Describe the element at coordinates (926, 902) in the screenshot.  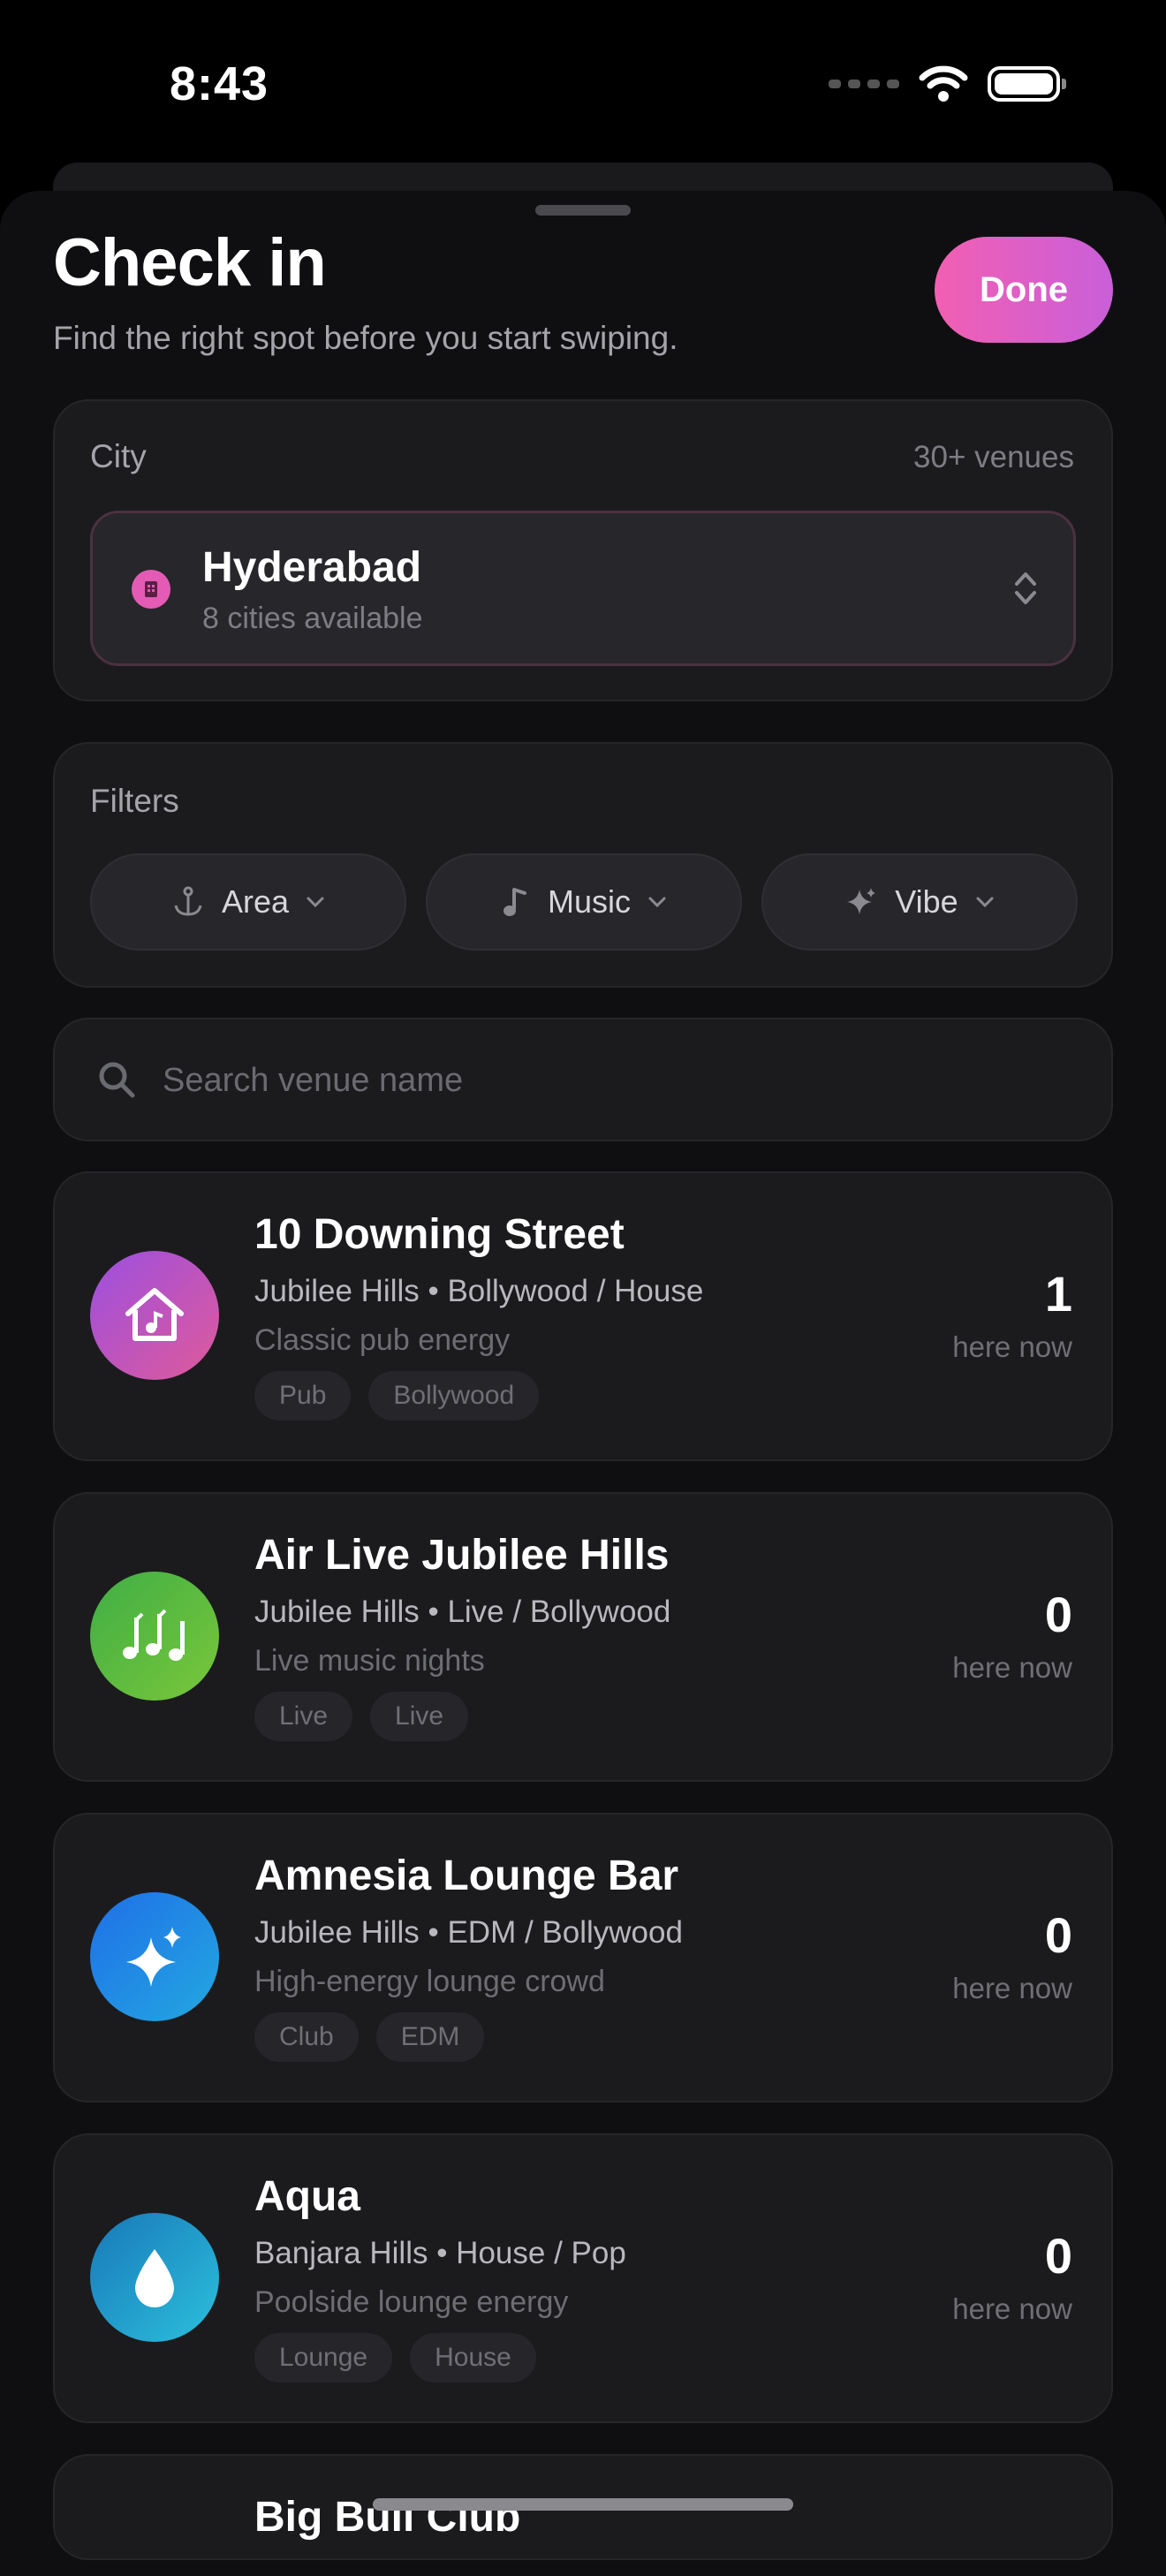
I see `vibe-chip-label: Vibe` at that location.